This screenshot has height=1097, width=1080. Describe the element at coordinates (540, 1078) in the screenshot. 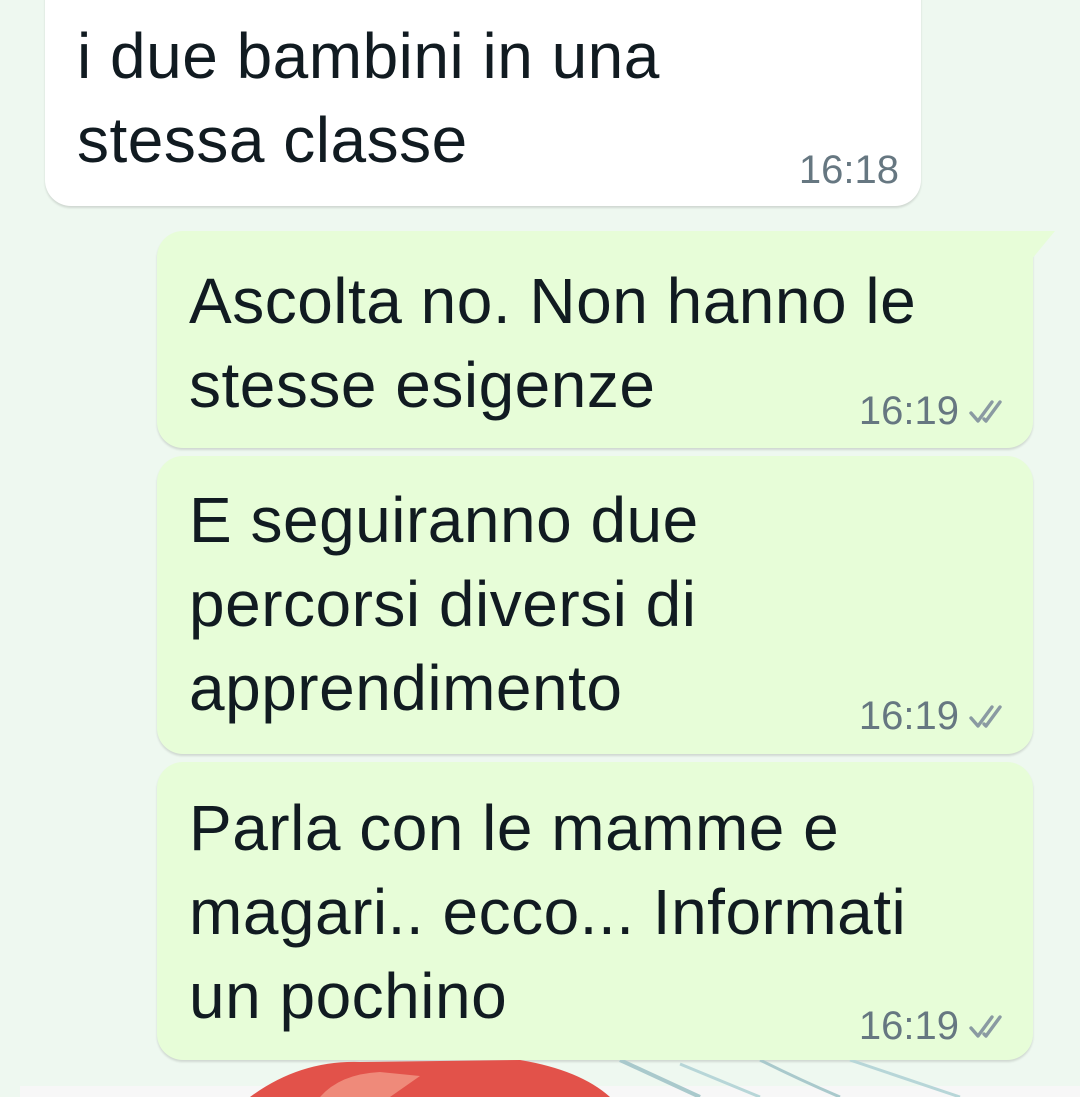

I see `sticker-image-partial` at that location.